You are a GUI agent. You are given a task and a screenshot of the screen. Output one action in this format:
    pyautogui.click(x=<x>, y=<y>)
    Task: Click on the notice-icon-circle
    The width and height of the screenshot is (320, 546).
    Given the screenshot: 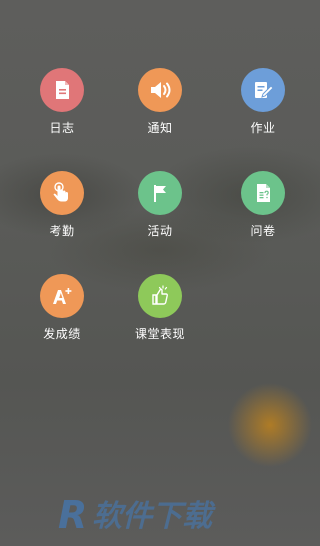 What is the action you would take?
    pyautogui.click(x=160, y=90)
    